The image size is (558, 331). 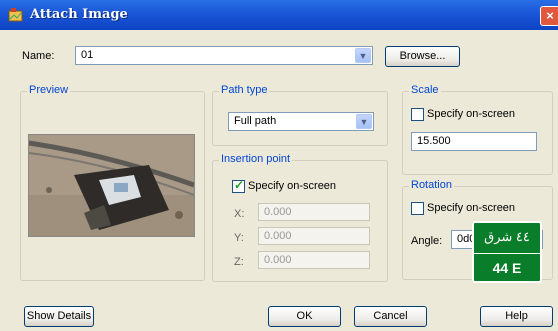 What do you see at coordinates (15, 15) in the screenshot?
I see `image-attach-icon` at bounding box center [15, 15].